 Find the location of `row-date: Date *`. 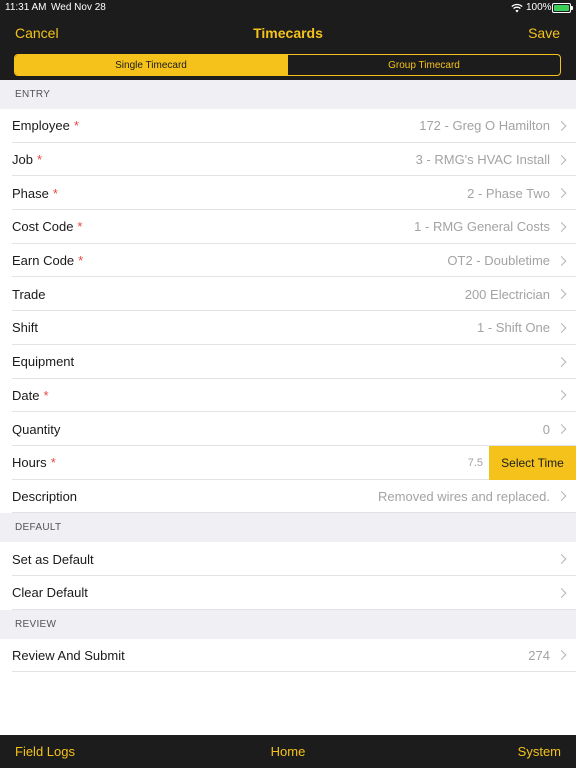

row-date: Date * is located at coordinates (288, 396).